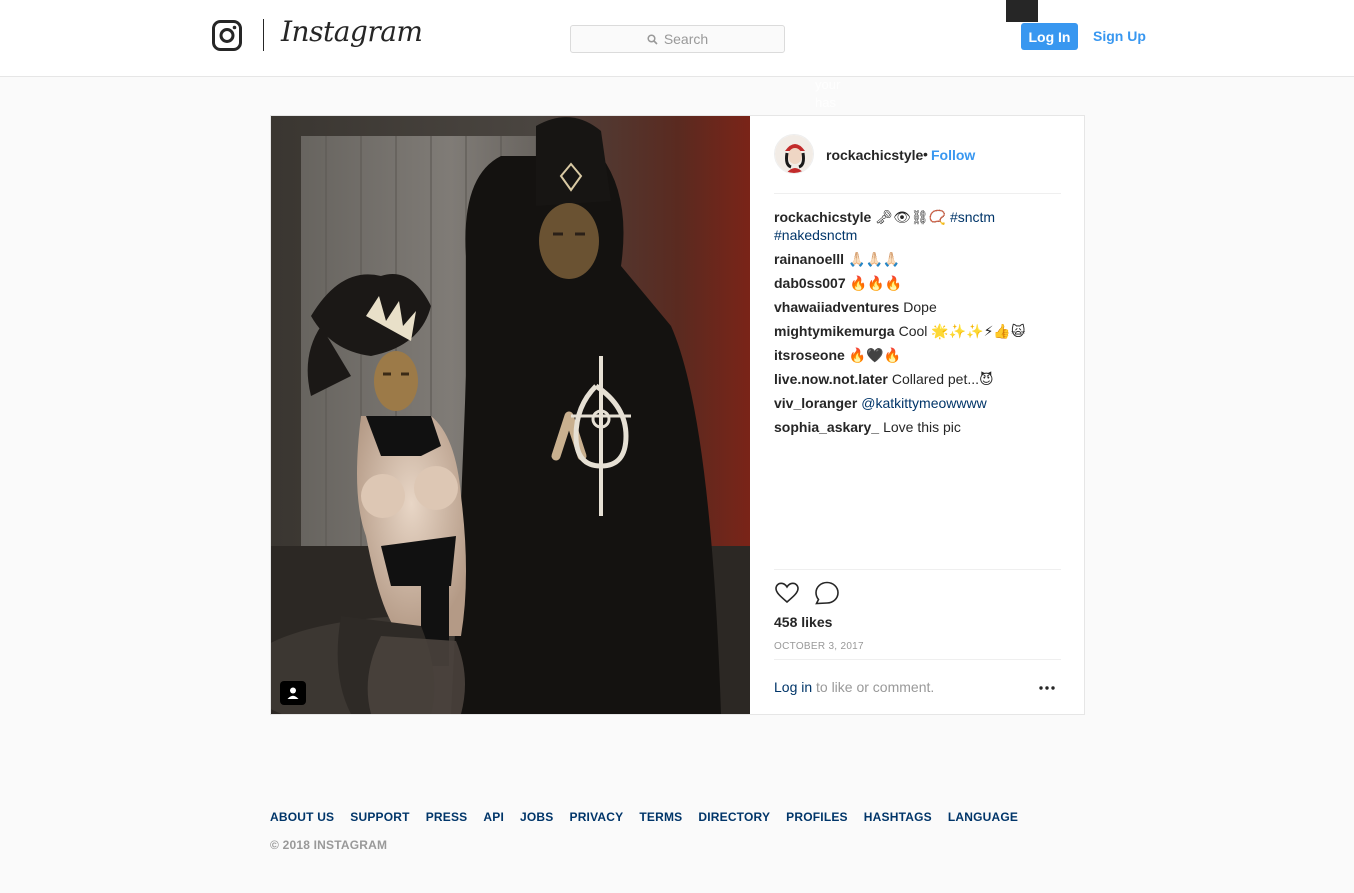 The height and width of the screenshot is (893, 1354). Describe the element at coordinates (686, 39) in the screenshot. I see `search-placeholder: Search` at that location.